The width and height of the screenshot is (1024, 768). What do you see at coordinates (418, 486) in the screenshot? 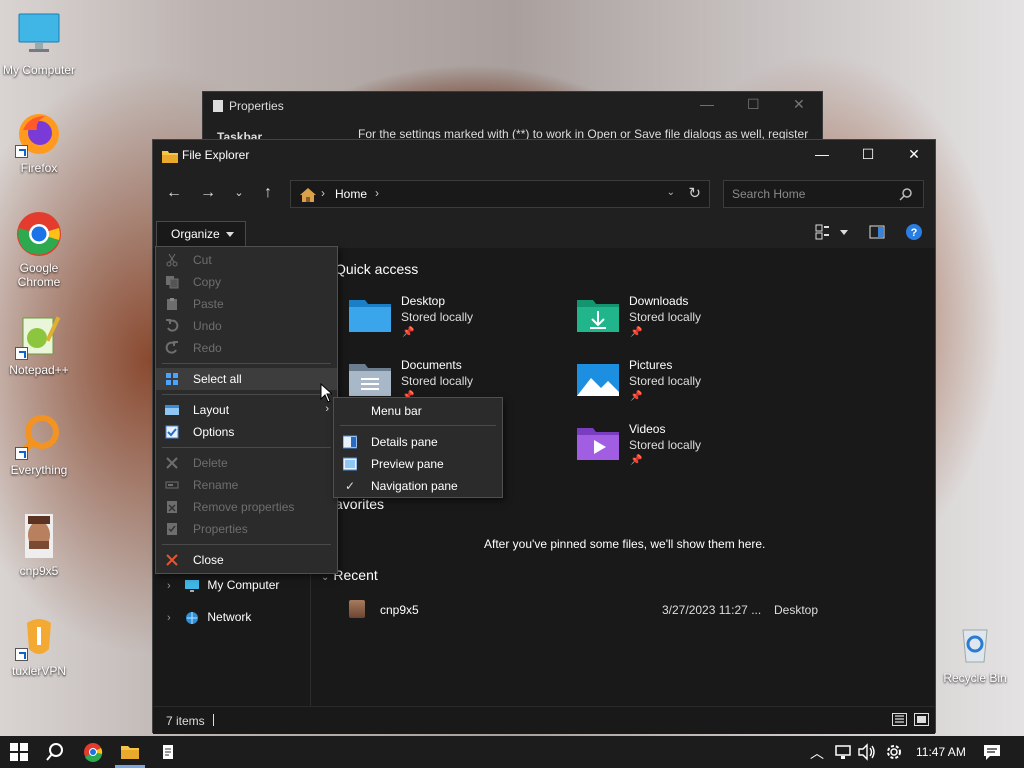
I see `menu-item-navigation-pane: ✓ Navigation pane` at bounding box center [418, 486].